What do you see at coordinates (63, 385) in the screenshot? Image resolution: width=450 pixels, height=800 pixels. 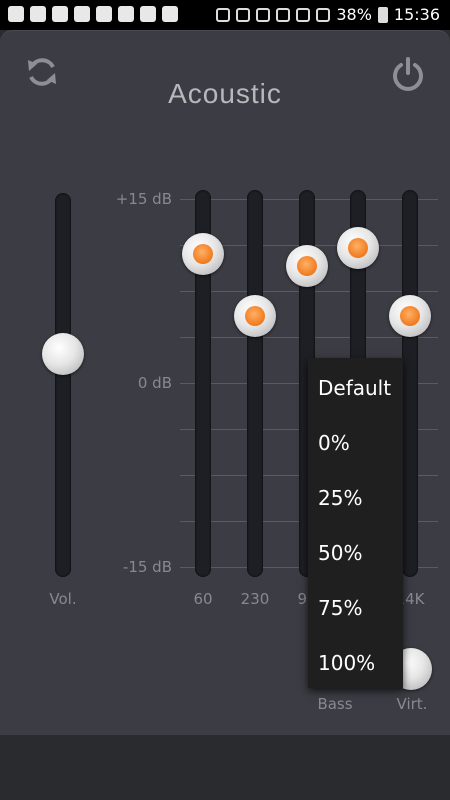 I see `volume-slider-track` at bounding box center [63, 385].